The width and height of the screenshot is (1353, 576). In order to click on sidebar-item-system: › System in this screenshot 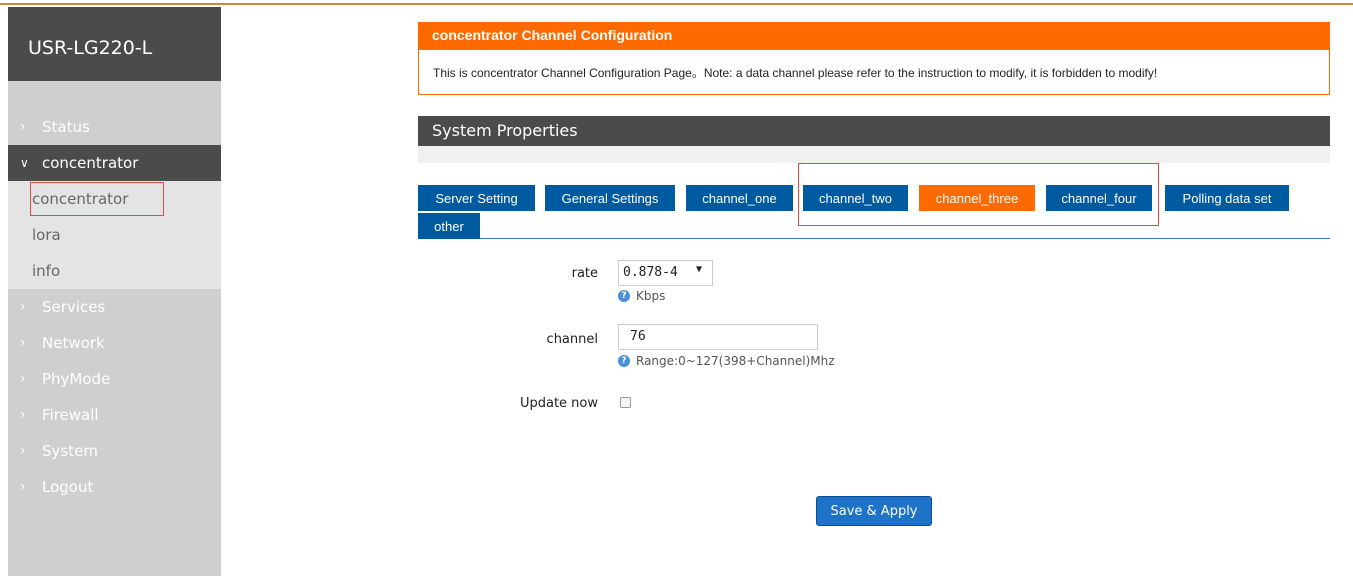, I will do `click(114, 451)`.